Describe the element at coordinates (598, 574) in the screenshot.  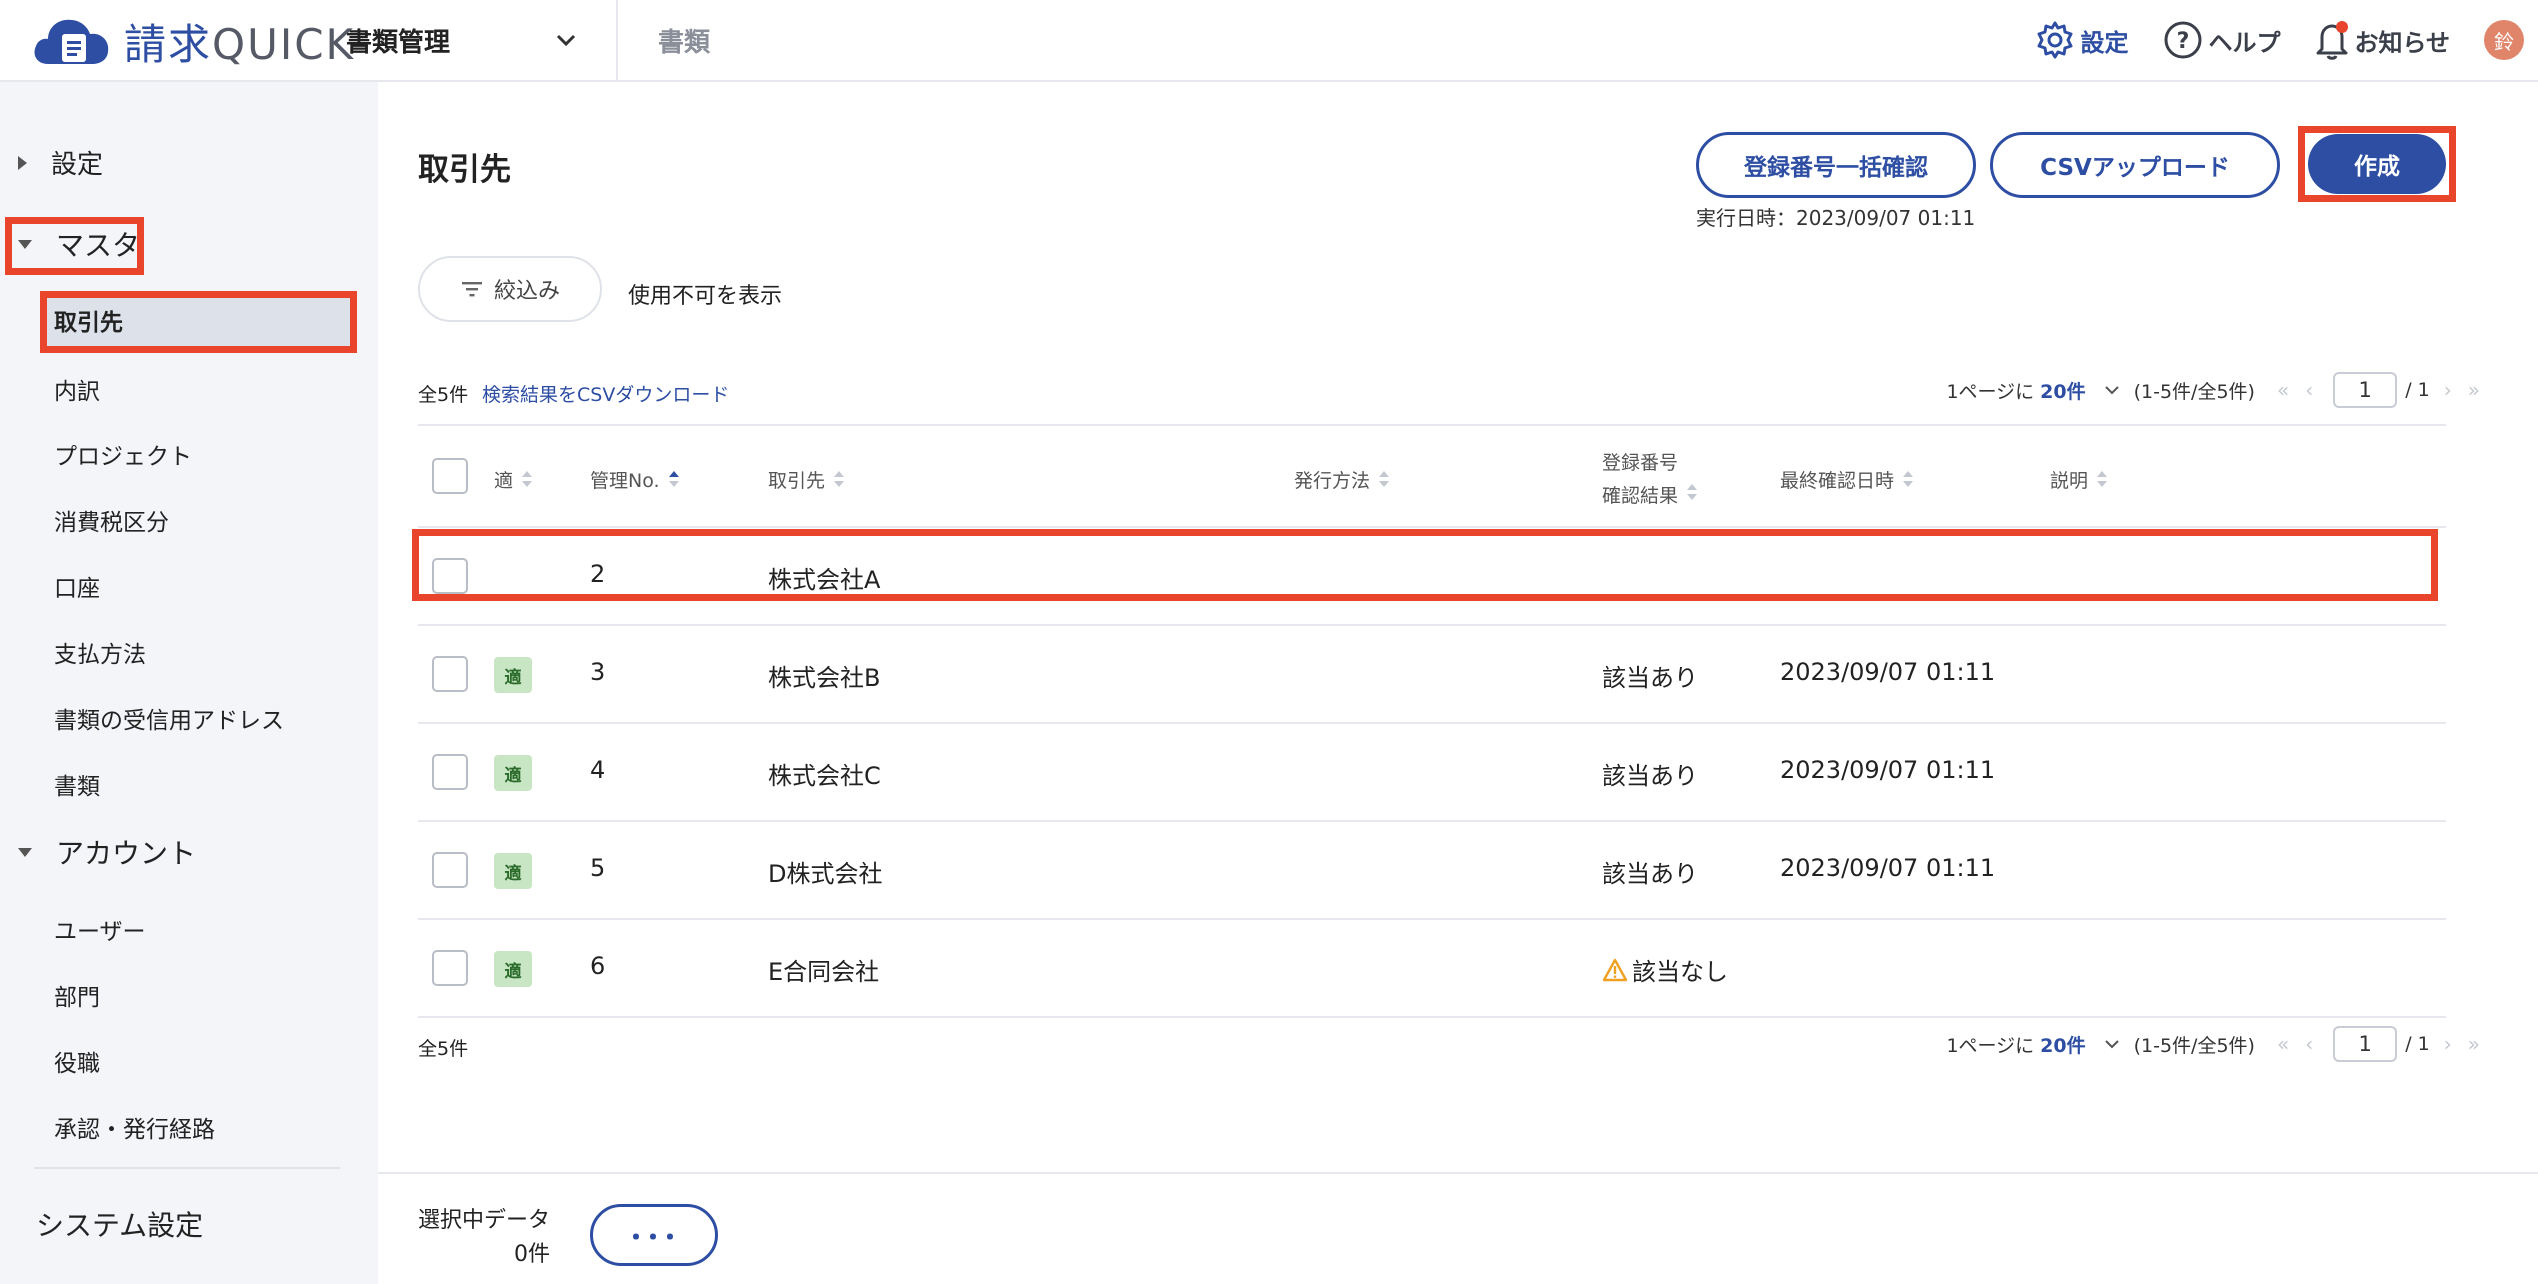
I see `cell-no: 2` at that location.